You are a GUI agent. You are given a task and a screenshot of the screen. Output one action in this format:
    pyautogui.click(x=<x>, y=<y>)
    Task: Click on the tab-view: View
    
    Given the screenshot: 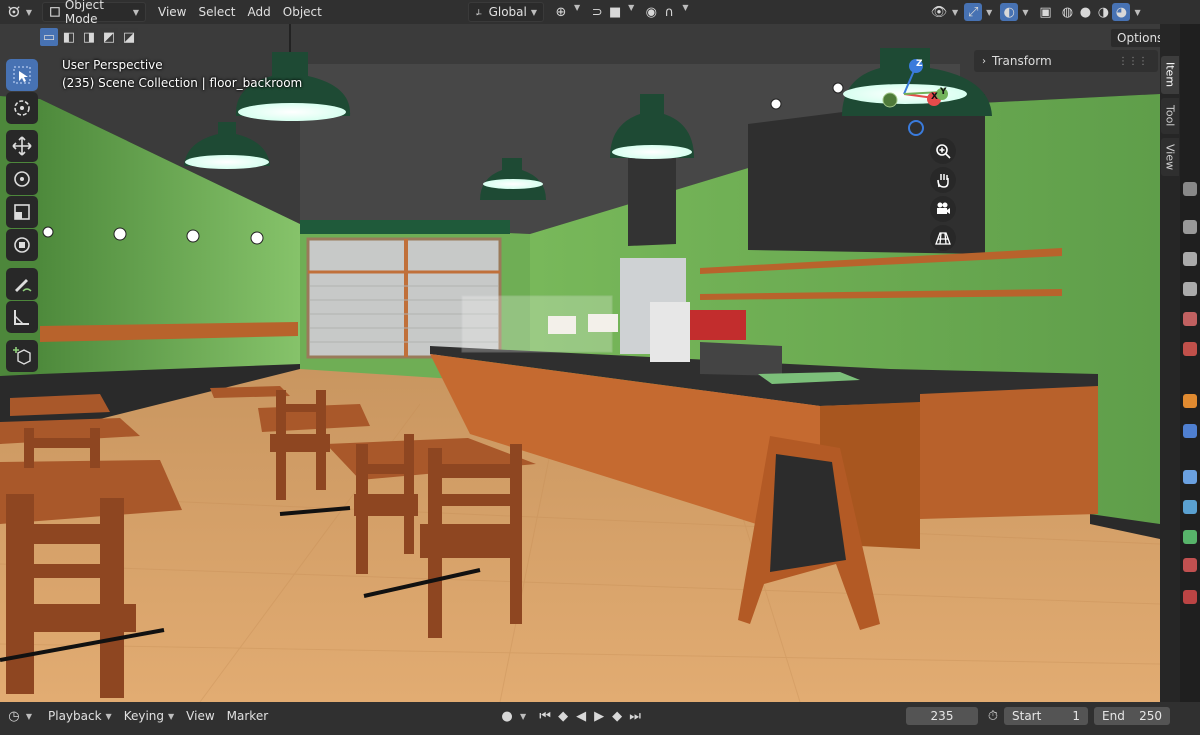 What is the action you would take?
    pyautogui.click(x=1170, y=157)
    